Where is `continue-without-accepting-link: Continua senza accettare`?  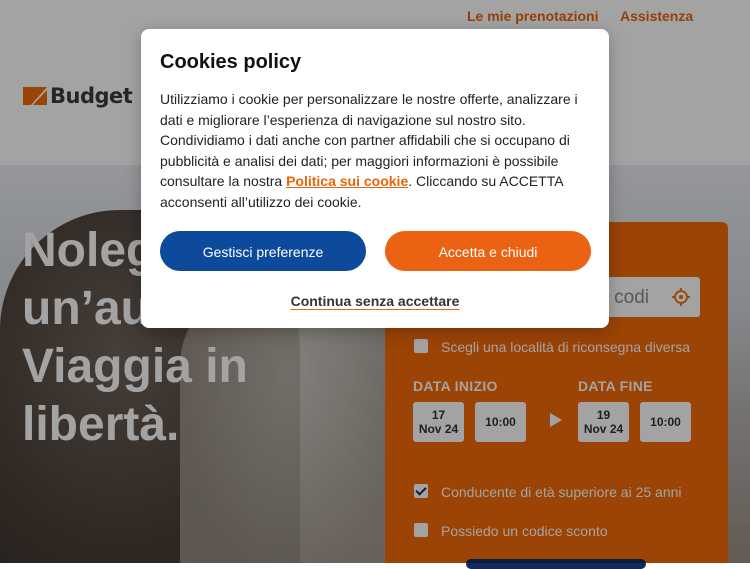
continue-without-accepting-link: Continua senza accettare is located at coordinates (375, 301).